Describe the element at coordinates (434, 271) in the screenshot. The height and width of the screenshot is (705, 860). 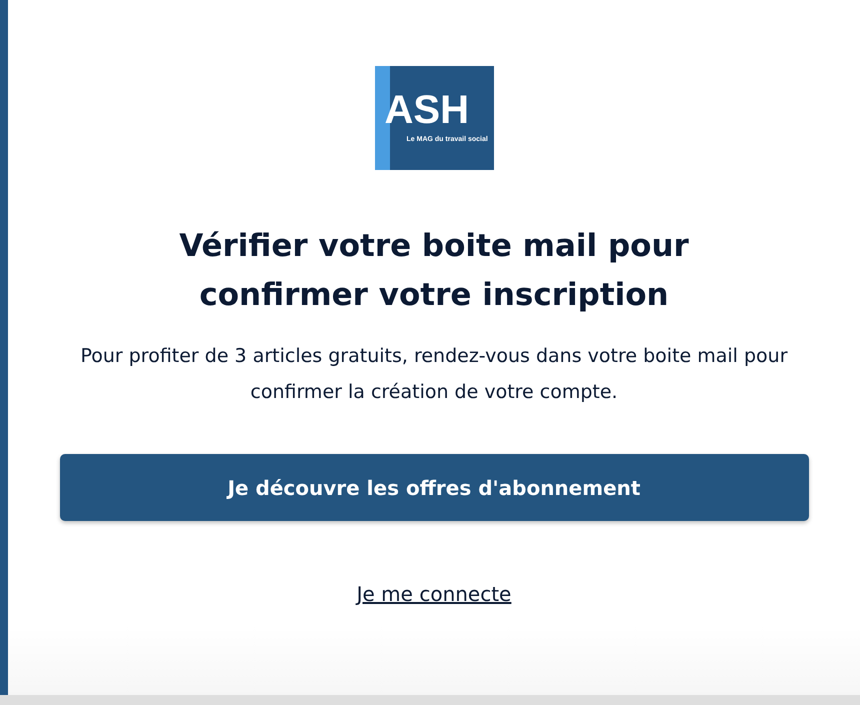
I see `heading: Vérifier votre boite mail pour confirmer votre inscription` at that location.